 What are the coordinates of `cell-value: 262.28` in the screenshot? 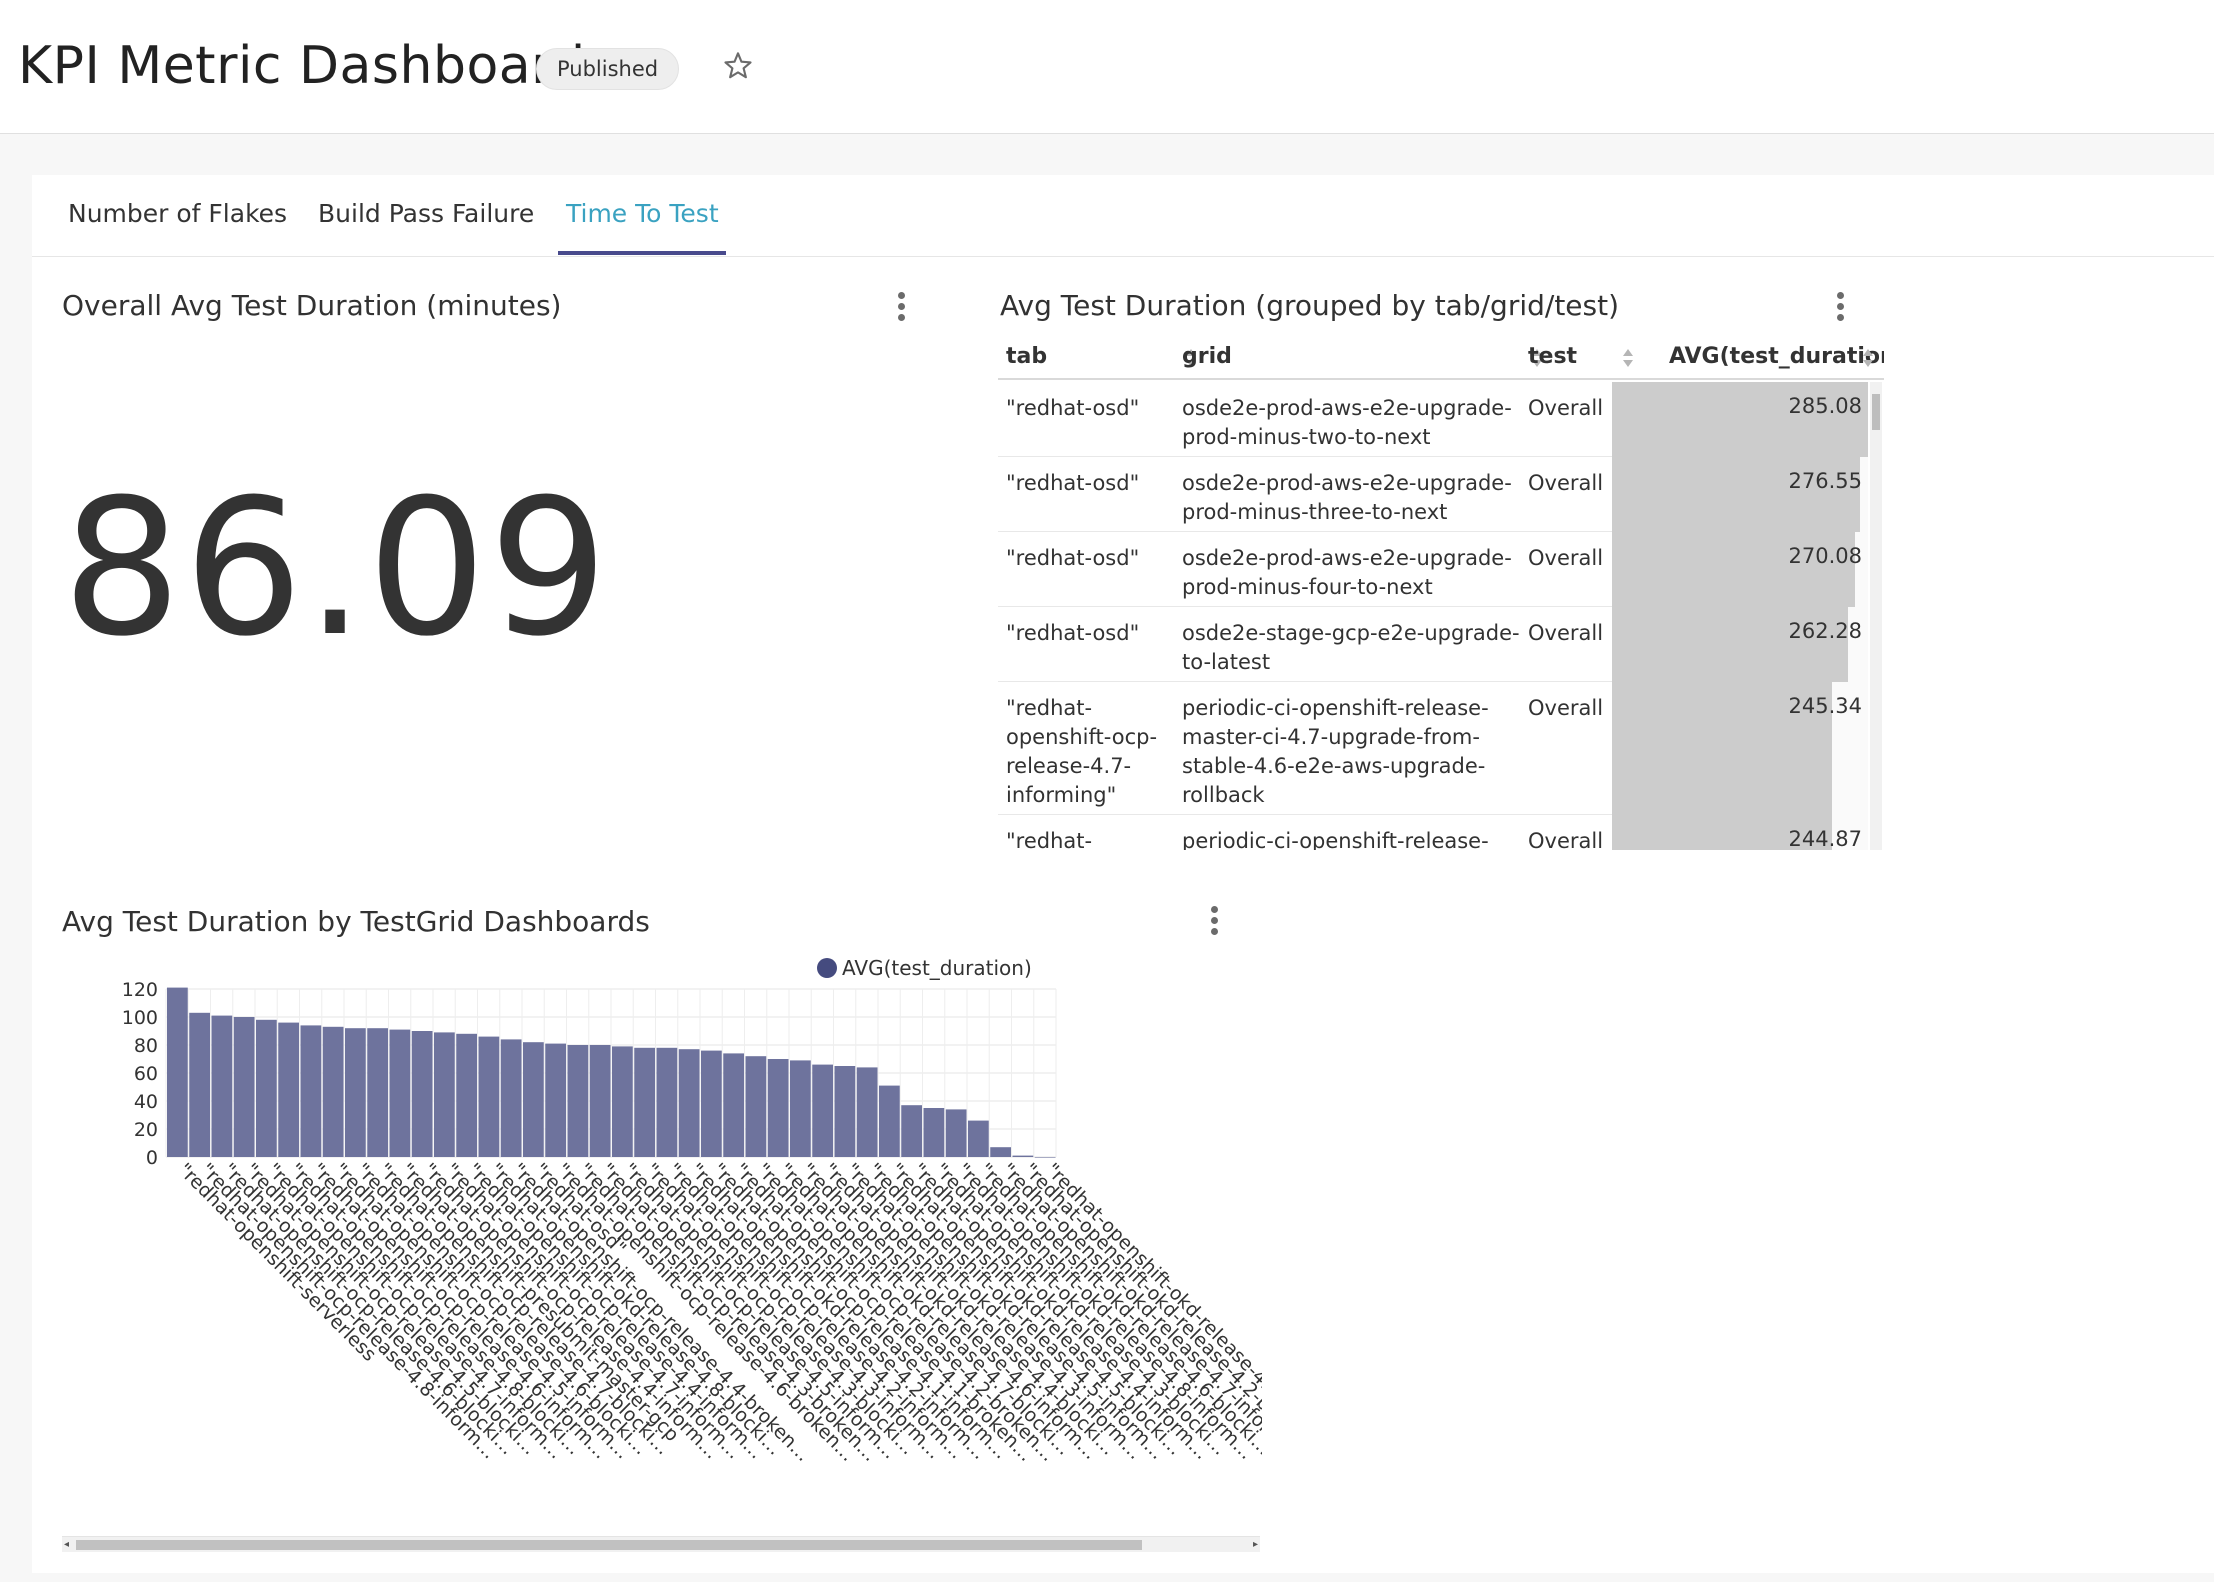 It's located at (1825, 631).